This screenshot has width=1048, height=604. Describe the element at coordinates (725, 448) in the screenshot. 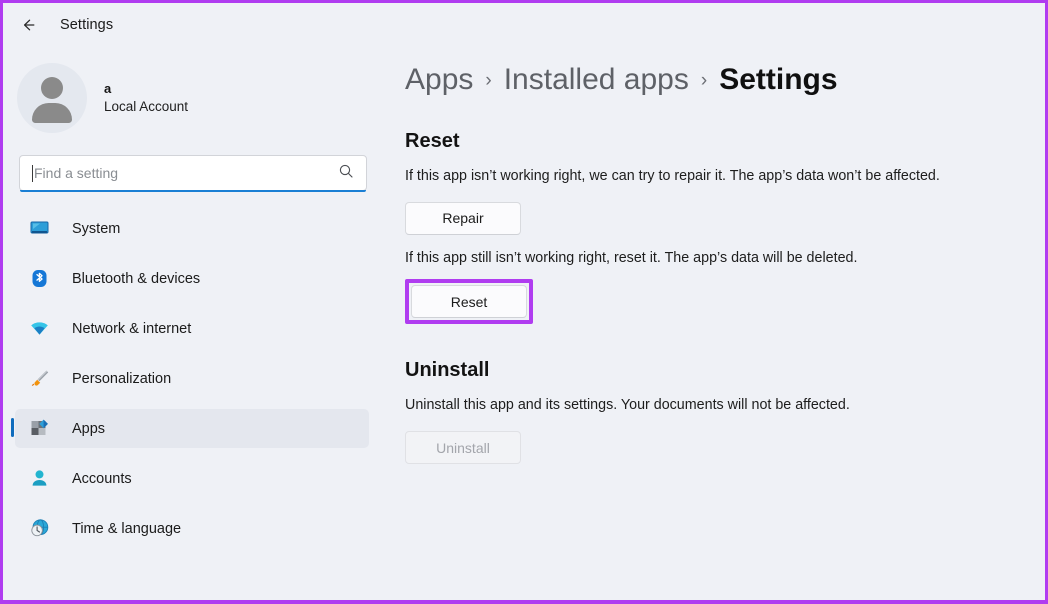

I see `uninstall-button-row: Uninstall` at that location.